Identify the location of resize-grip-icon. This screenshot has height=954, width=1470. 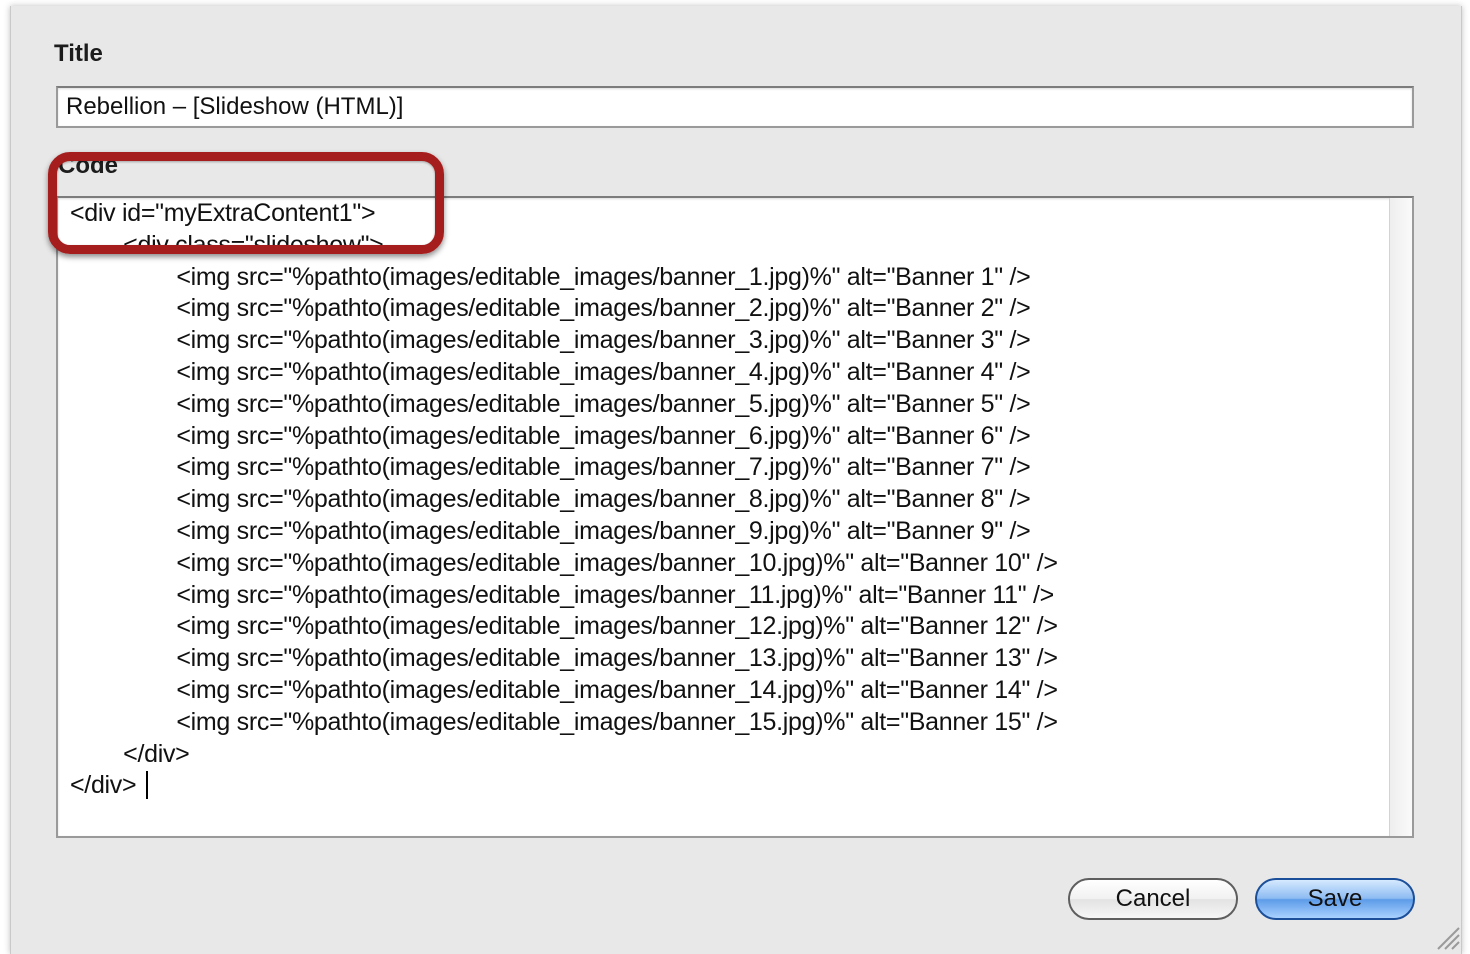
(1447, 937).